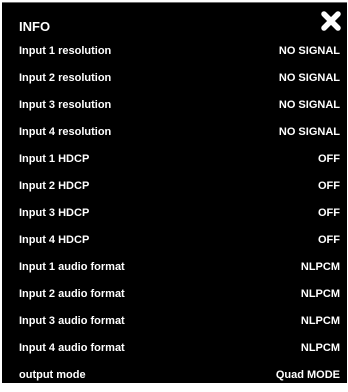  What do you see at coordinates (54, 159) in the screenshot?
I see `row-label: Input 1 HDCP` at bounding box center [54, 159].